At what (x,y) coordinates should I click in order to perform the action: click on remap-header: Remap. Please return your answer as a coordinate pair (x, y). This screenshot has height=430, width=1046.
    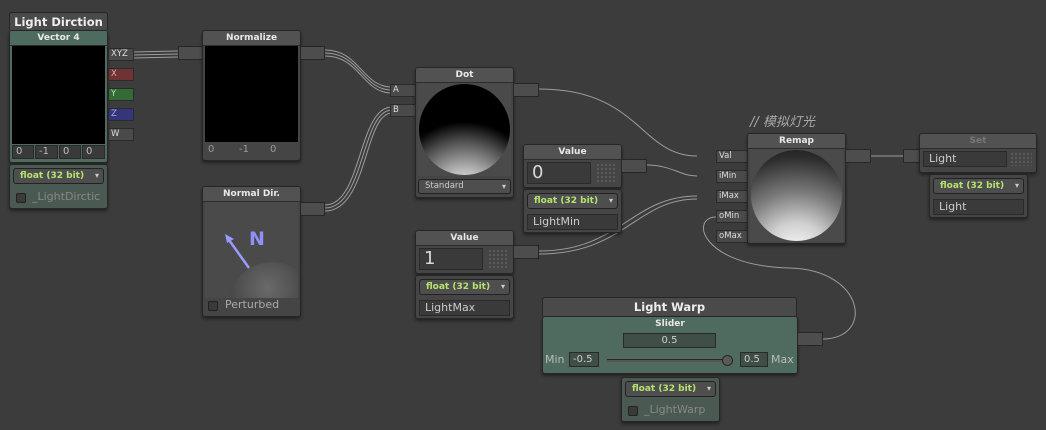
    Looking at the image, I should click on (796, 141).